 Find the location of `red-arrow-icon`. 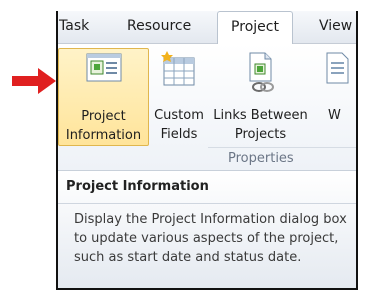

red-arrow-icon is located at coordinates (34, 81).